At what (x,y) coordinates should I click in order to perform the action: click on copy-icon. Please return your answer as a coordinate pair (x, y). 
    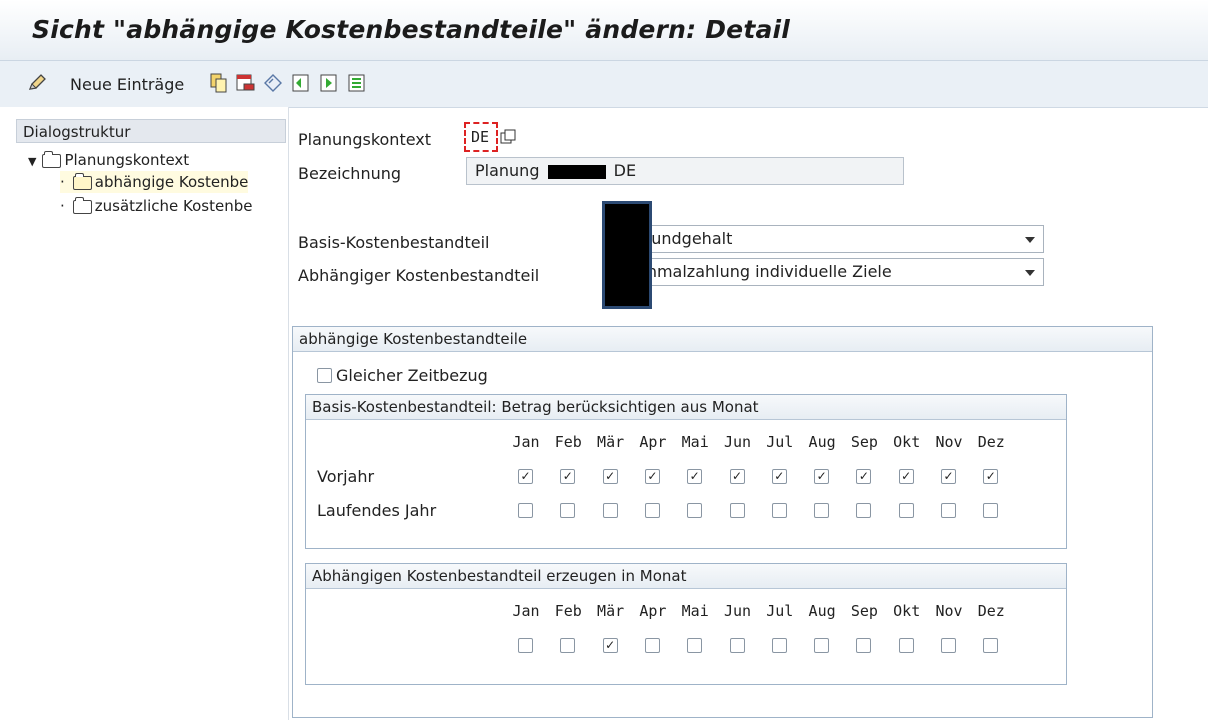
    Looking at the image, I should click on (219, 83).